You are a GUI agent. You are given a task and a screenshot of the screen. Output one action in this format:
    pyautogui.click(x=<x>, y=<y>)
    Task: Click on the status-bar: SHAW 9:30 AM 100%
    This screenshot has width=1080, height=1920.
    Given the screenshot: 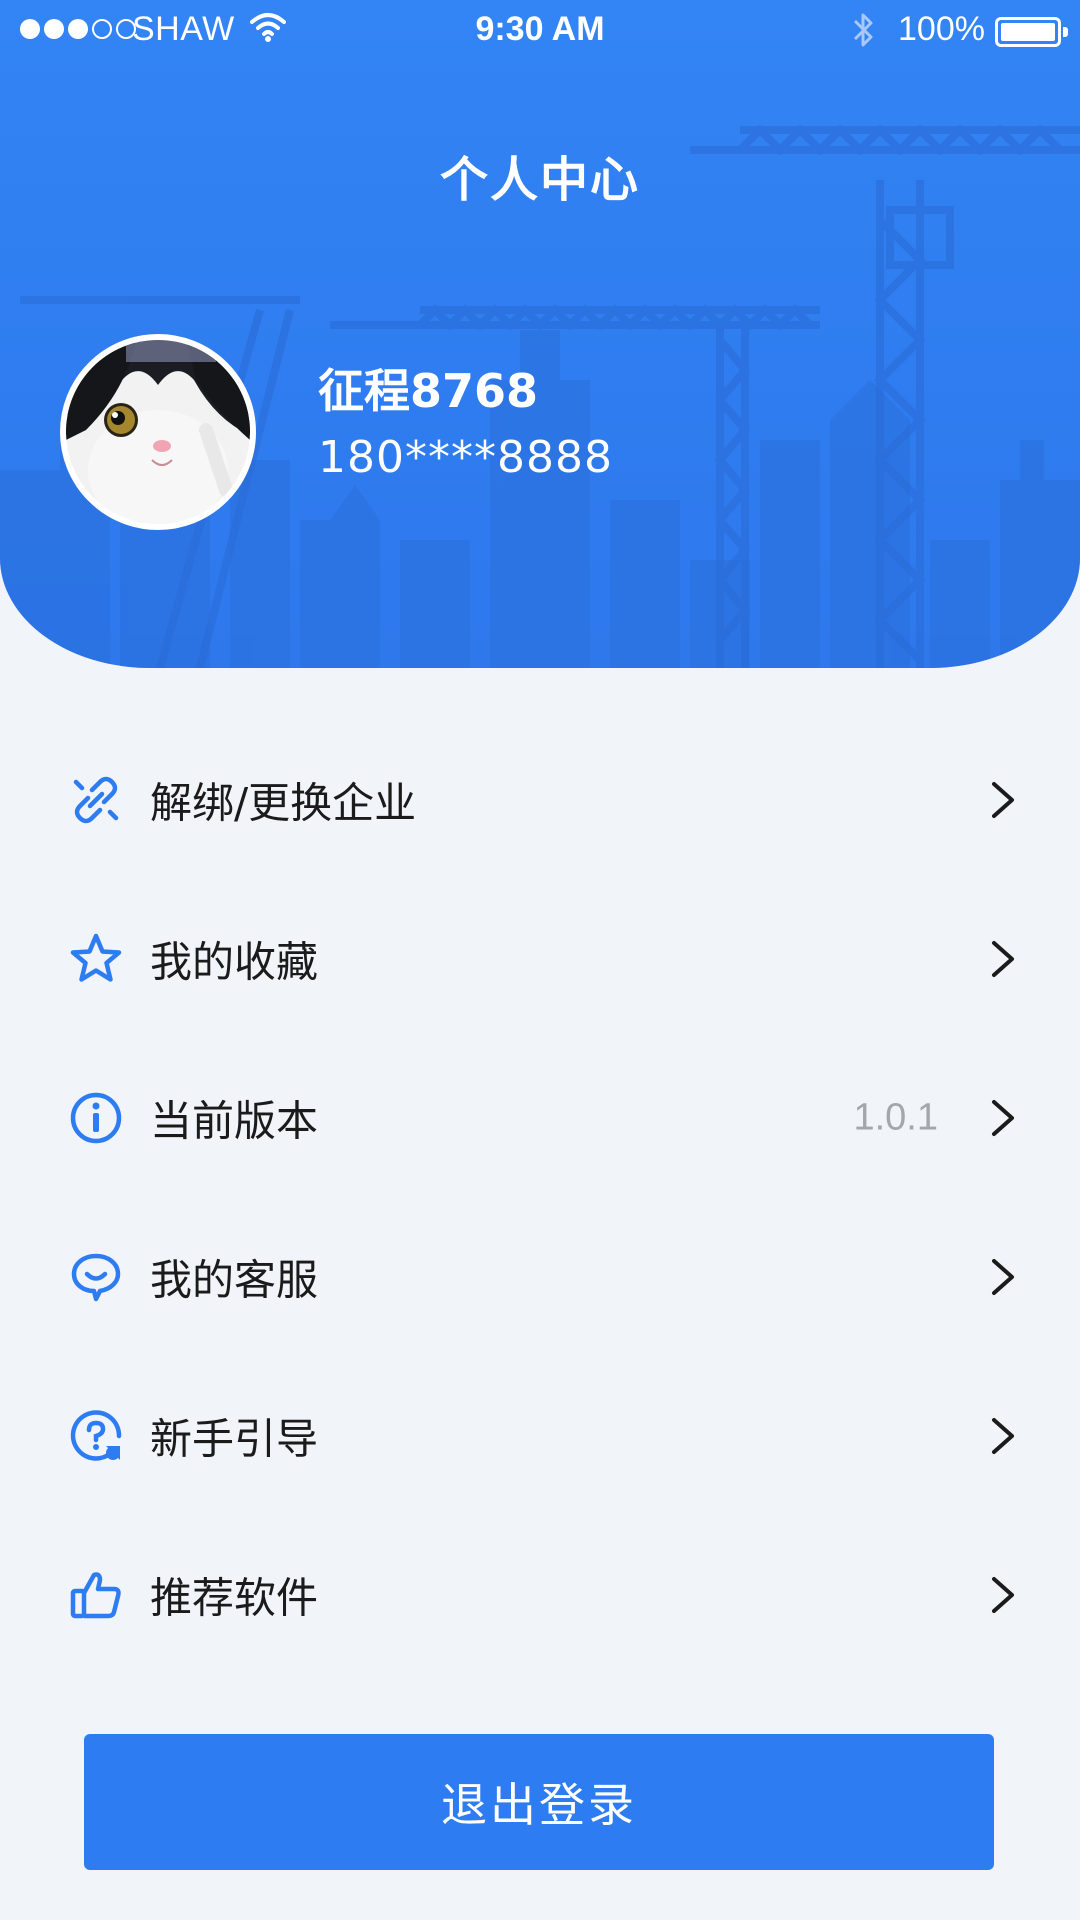 What is the action you would take?
    pyautogui.click(x=540, y=30)
    